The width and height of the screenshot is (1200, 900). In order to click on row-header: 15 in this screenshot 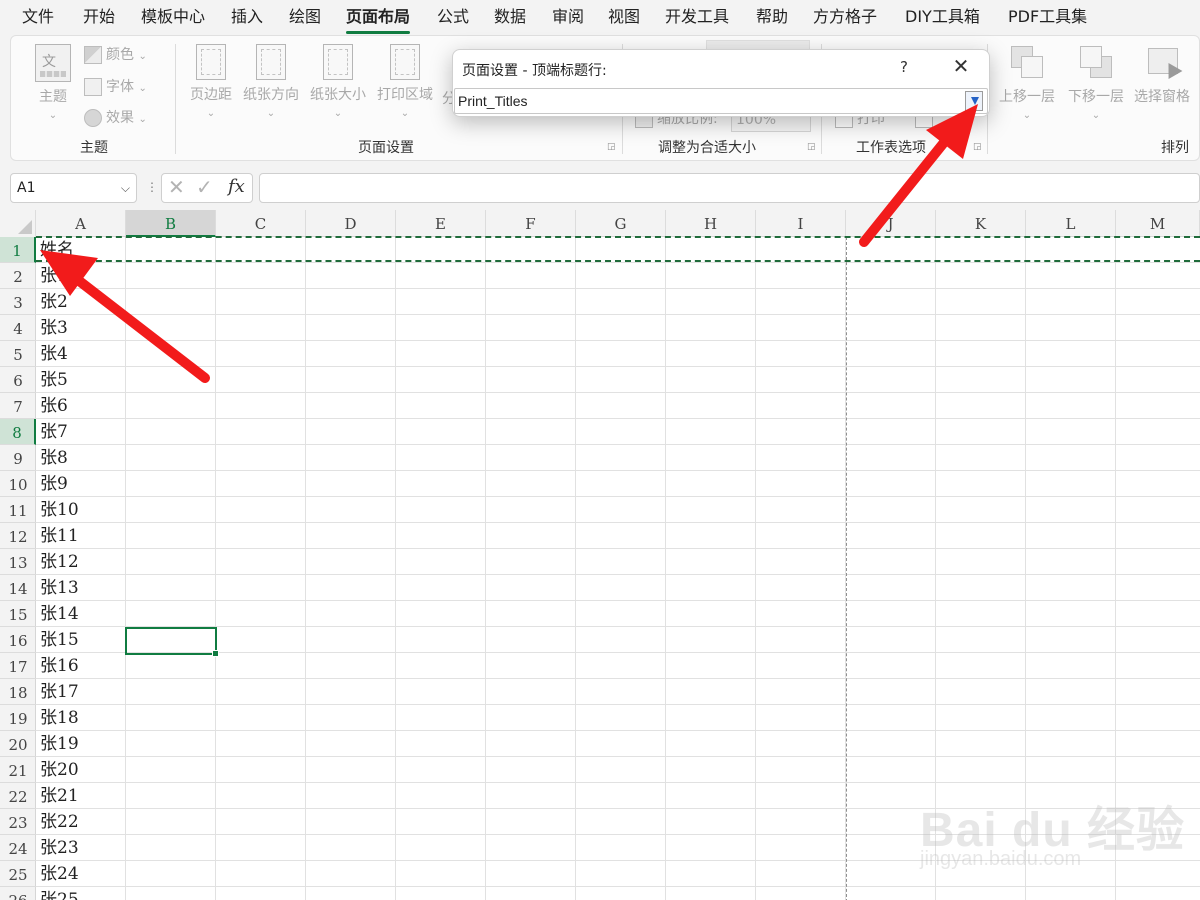, I will do `click(18, 614)`.